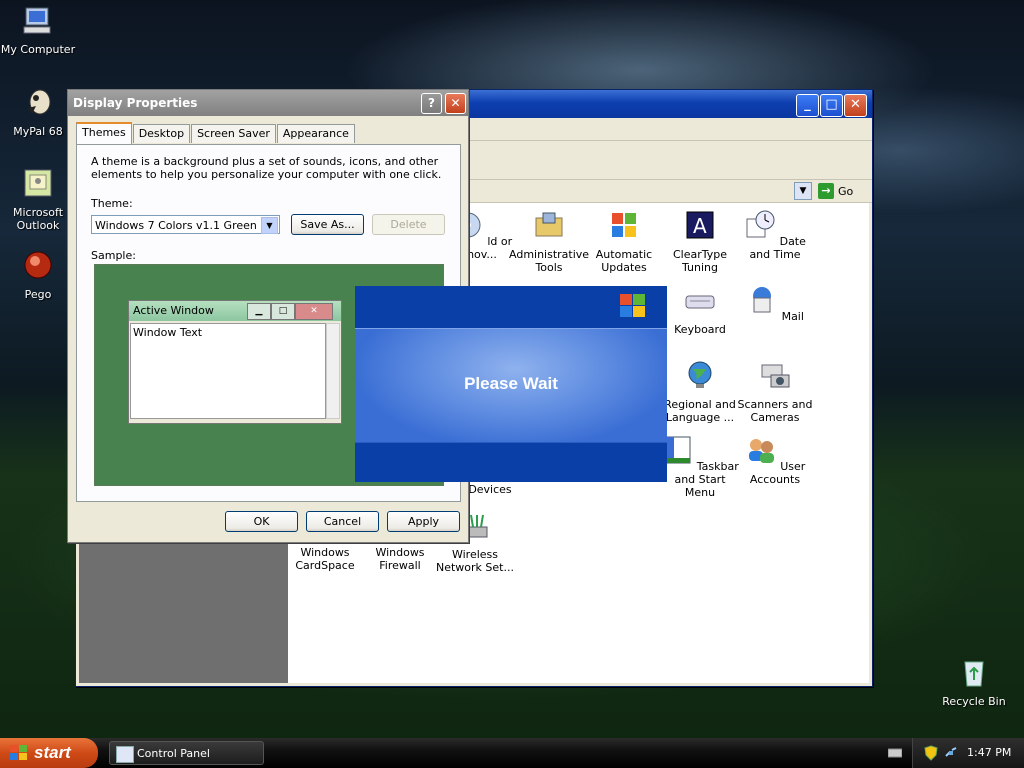 This screenshot has height=768, width=1024. What do you see at coordinates (268, 103) in the screenshot?
I see `dialog-titlebar: Display Properties ? ✕` at bounding box center [268, 103].